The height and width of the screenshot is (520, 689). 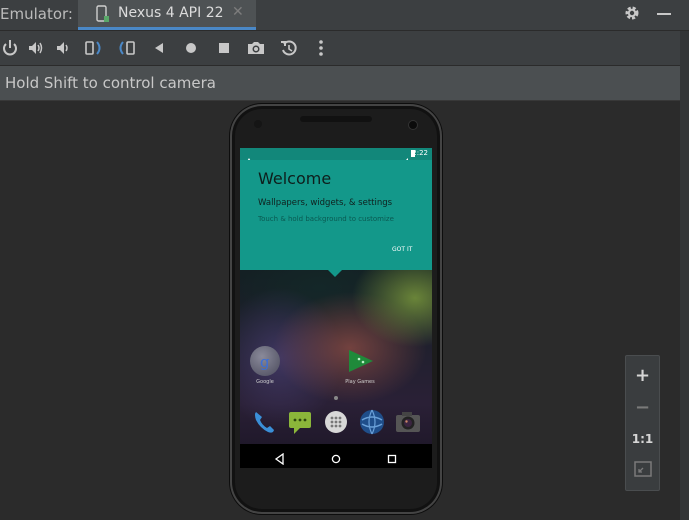 What do you see at coordinates (289, 48) in the screenshot?
I see `snapshot-icon` at bounding box center [289, 48].